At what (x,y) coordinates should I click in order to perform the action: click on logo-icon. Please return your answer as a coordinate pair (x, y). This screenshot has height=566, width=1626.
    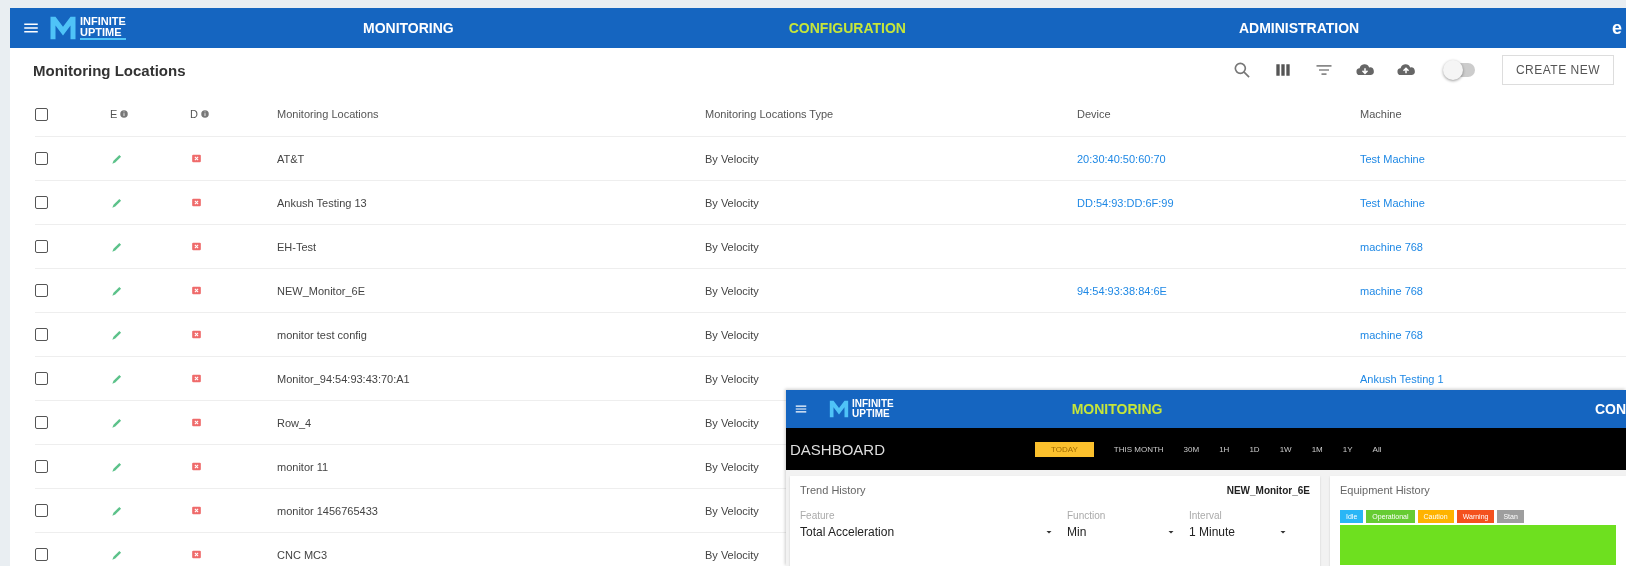
    Looking at the image, I should click on (839, 409).